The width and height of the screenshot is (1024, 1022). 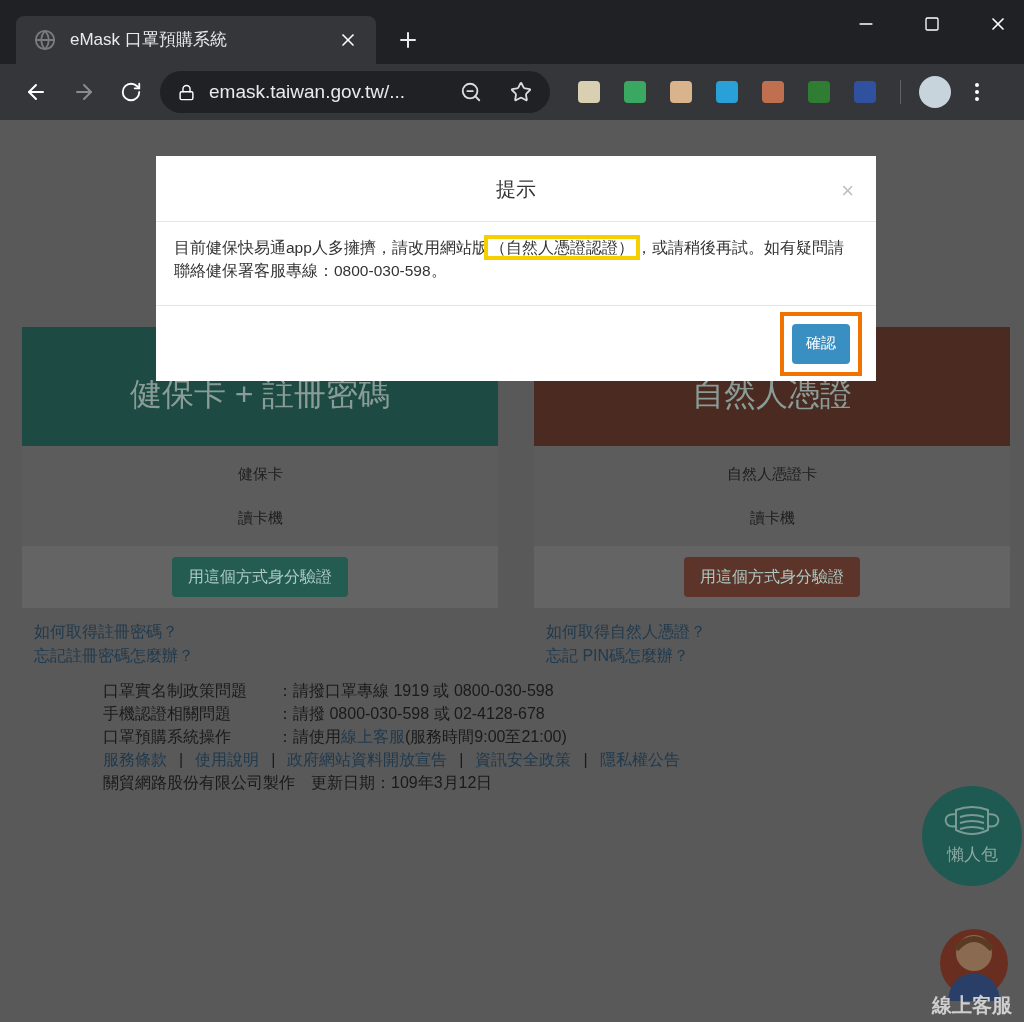 I want to click on info-label: 手機認證相關問題, so click(x=167, y=714).